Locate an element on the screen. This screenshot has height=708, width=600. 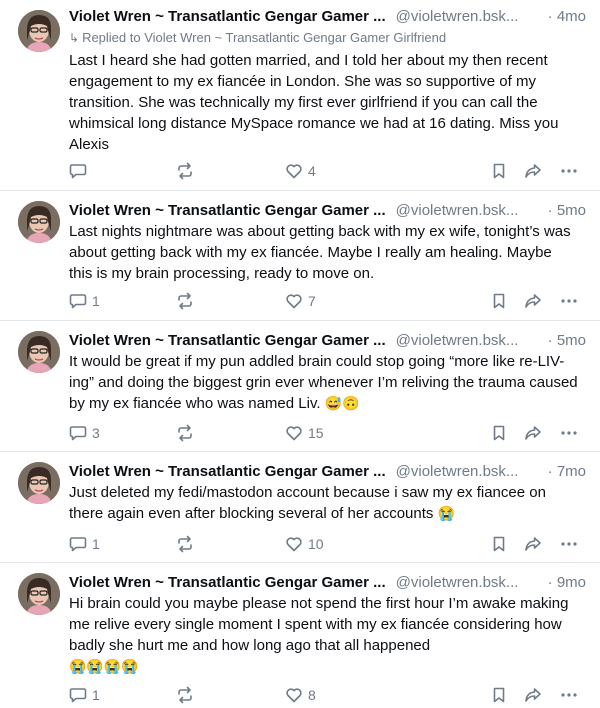
like-count: 10 is located at coordinates (316, 544).